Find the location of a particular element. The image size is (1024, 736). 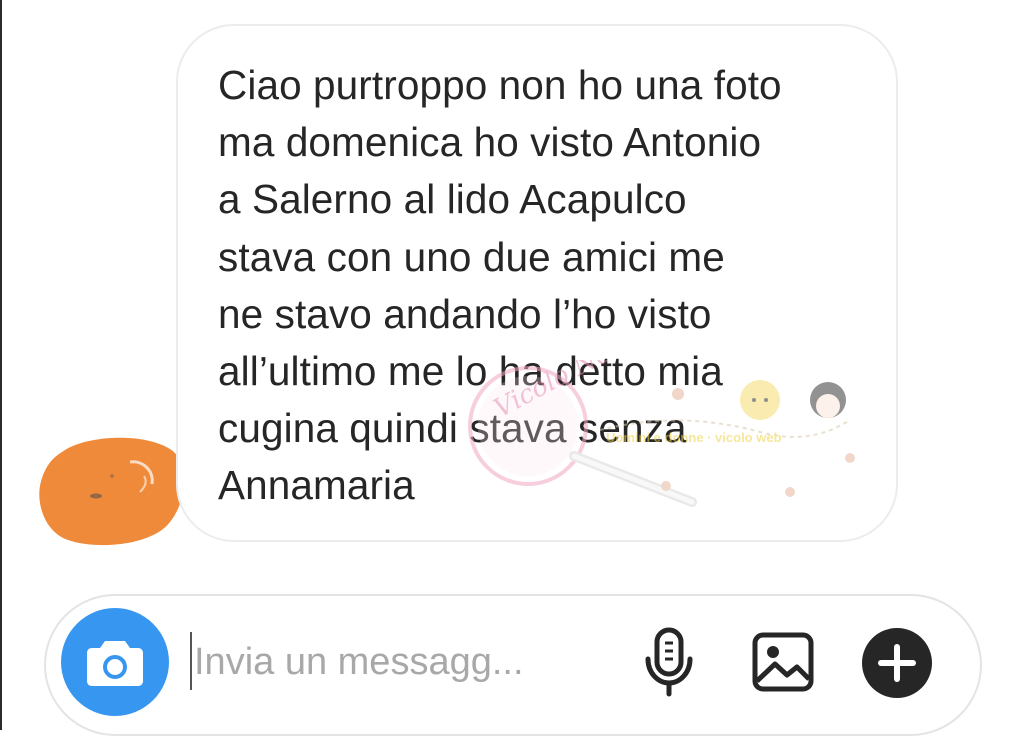

camera-button is located at coordinates (115, 662).